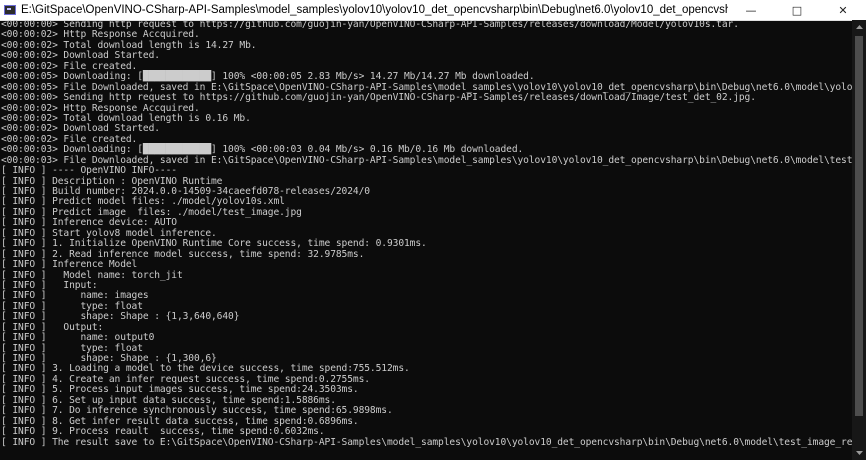 This screenshot has width=866, height=460. I want to click on chevron-down-icon, so click(859, 453).